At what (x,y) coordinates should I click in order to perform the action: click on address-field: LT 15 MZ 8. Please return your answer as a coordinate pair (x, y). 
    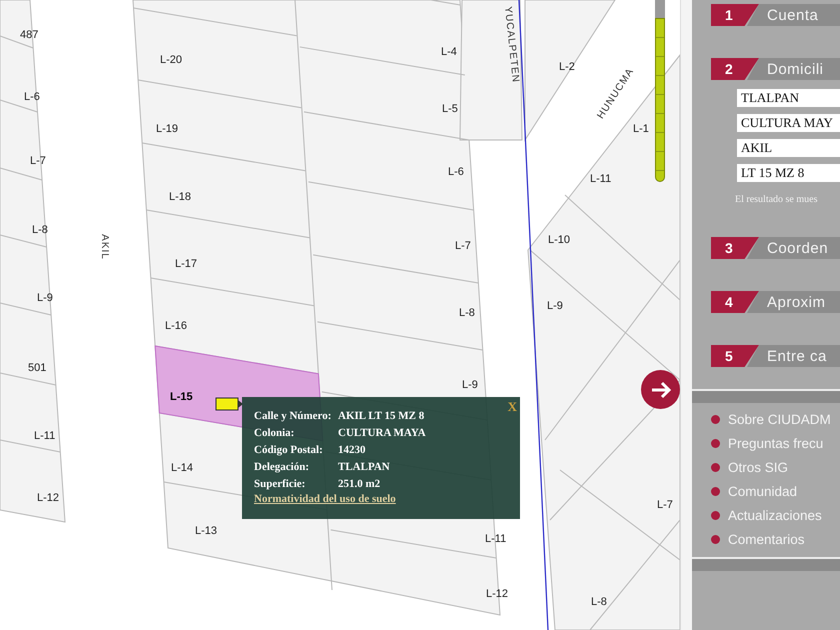
    Looking at the image, I should click on (788, 173).